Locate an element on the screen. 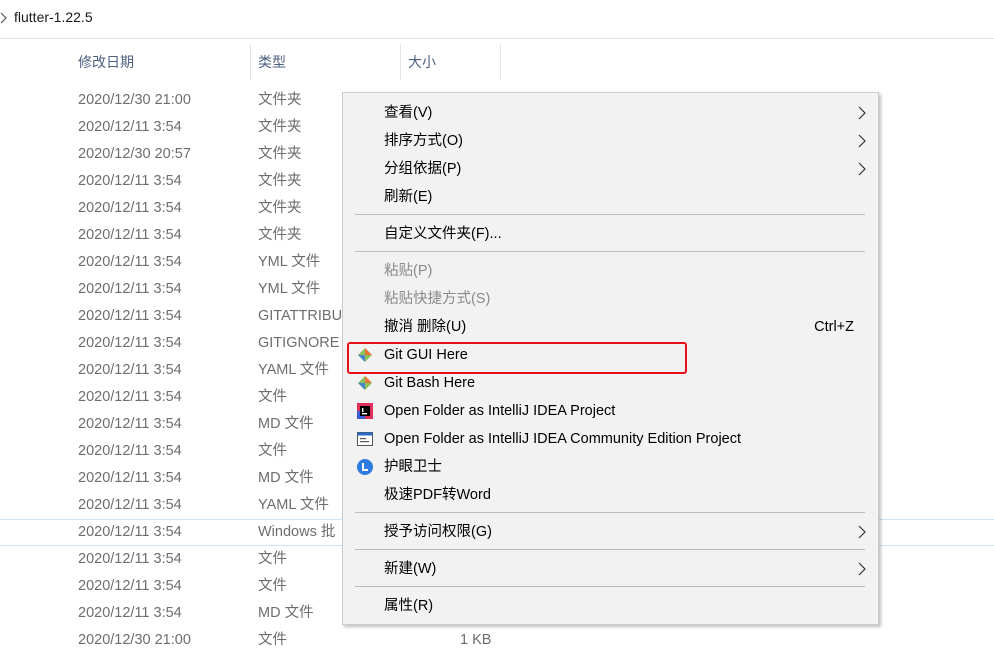 The image size is (994, 669). date-cell: 2020/12/30 20:57 is located at coordinates (134, 154).